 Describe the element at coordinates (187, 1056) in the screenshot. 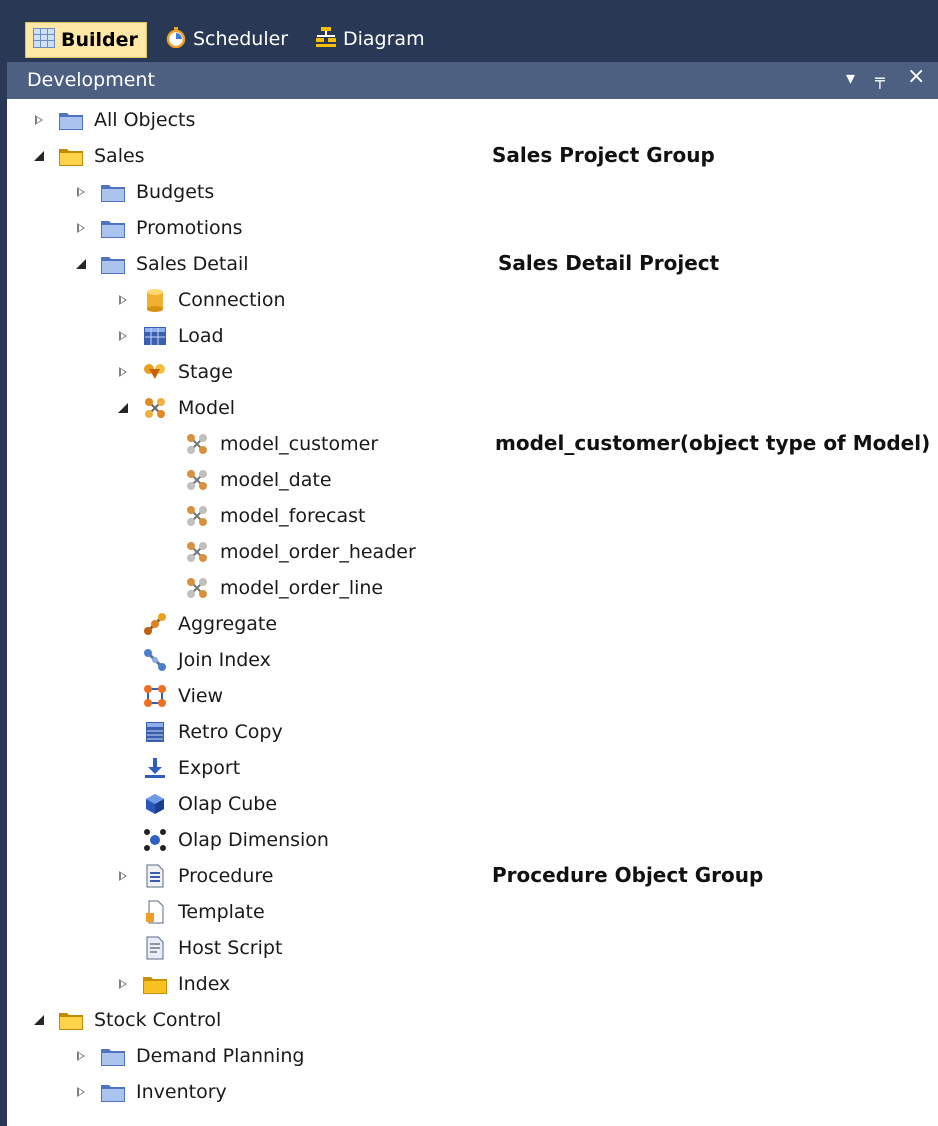

I see `tree-item-demand-planning: Demand Planning` at that location.